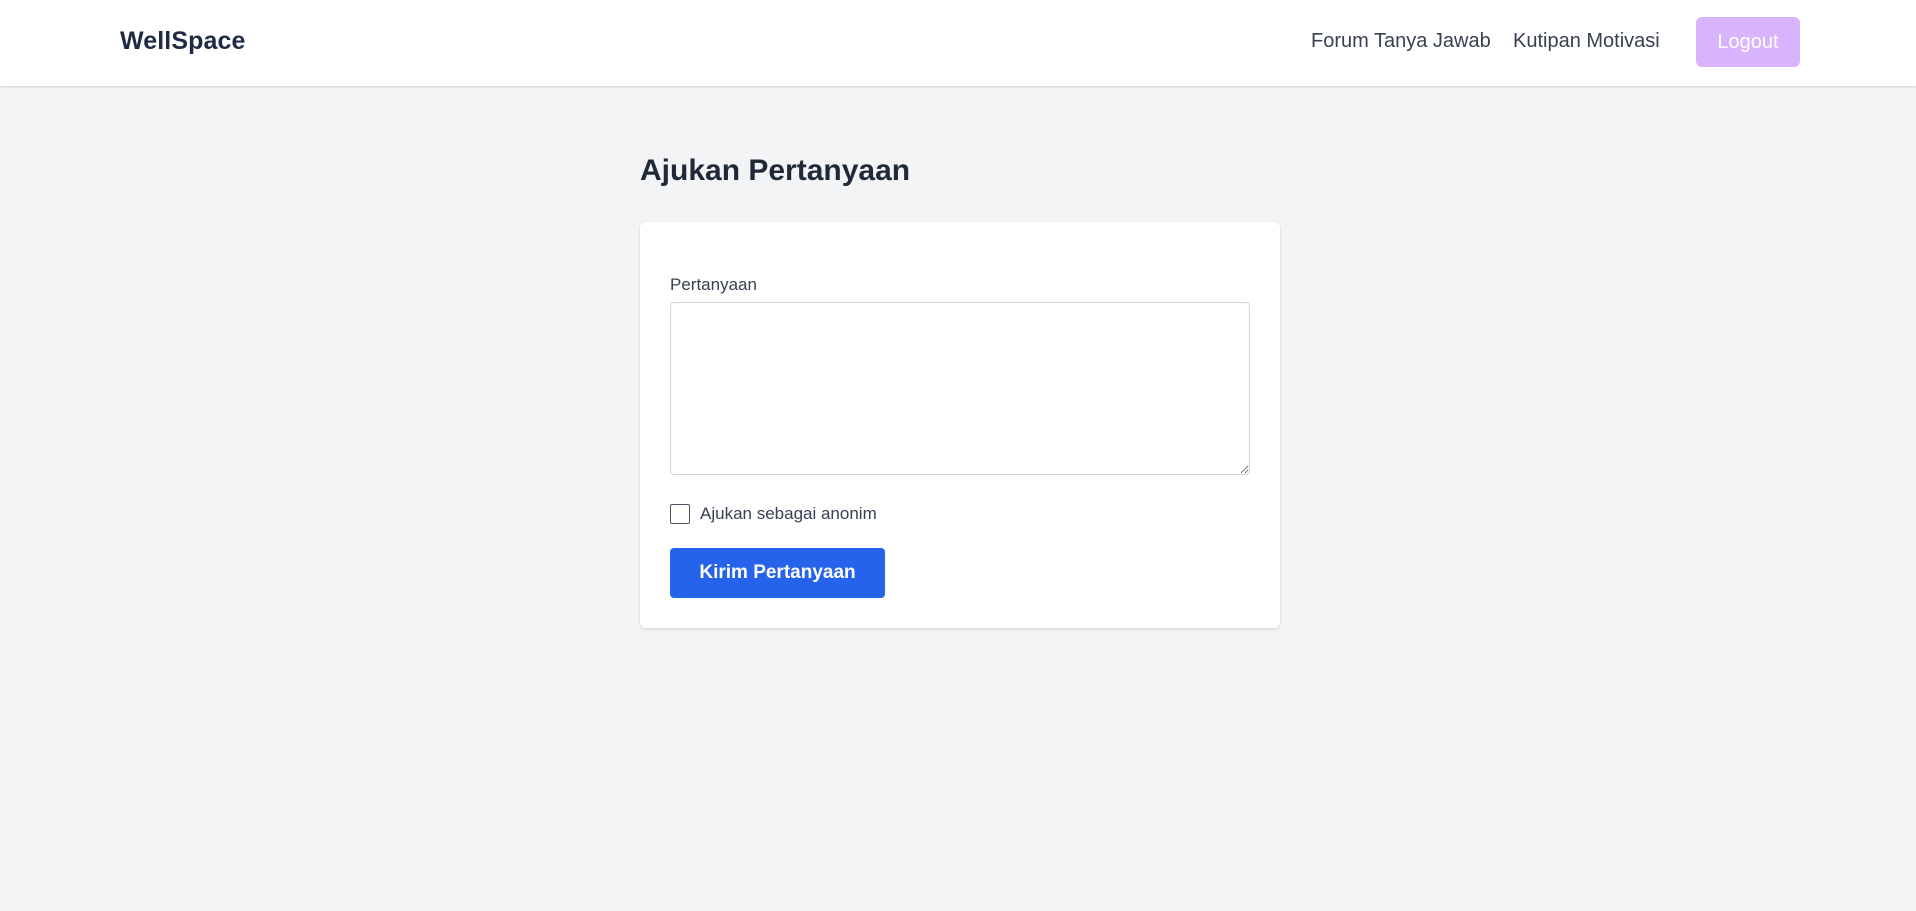  I want to click on question-label: Pertanyaan, so click(713, 284).